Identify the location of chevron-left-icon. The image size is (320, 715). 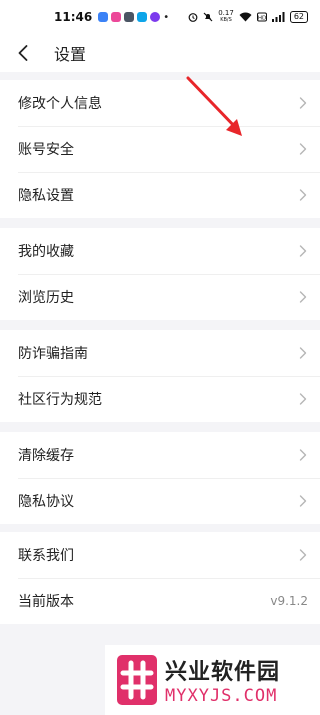
(23, 53).